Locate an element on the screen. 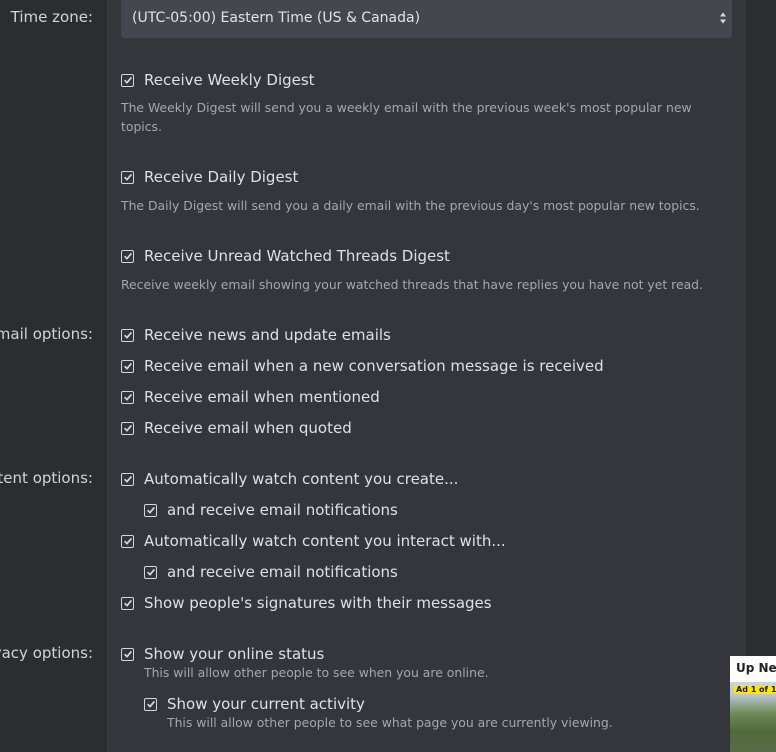  watch-created-email-option: and receive email notifications is located at coordinates (271, 510).